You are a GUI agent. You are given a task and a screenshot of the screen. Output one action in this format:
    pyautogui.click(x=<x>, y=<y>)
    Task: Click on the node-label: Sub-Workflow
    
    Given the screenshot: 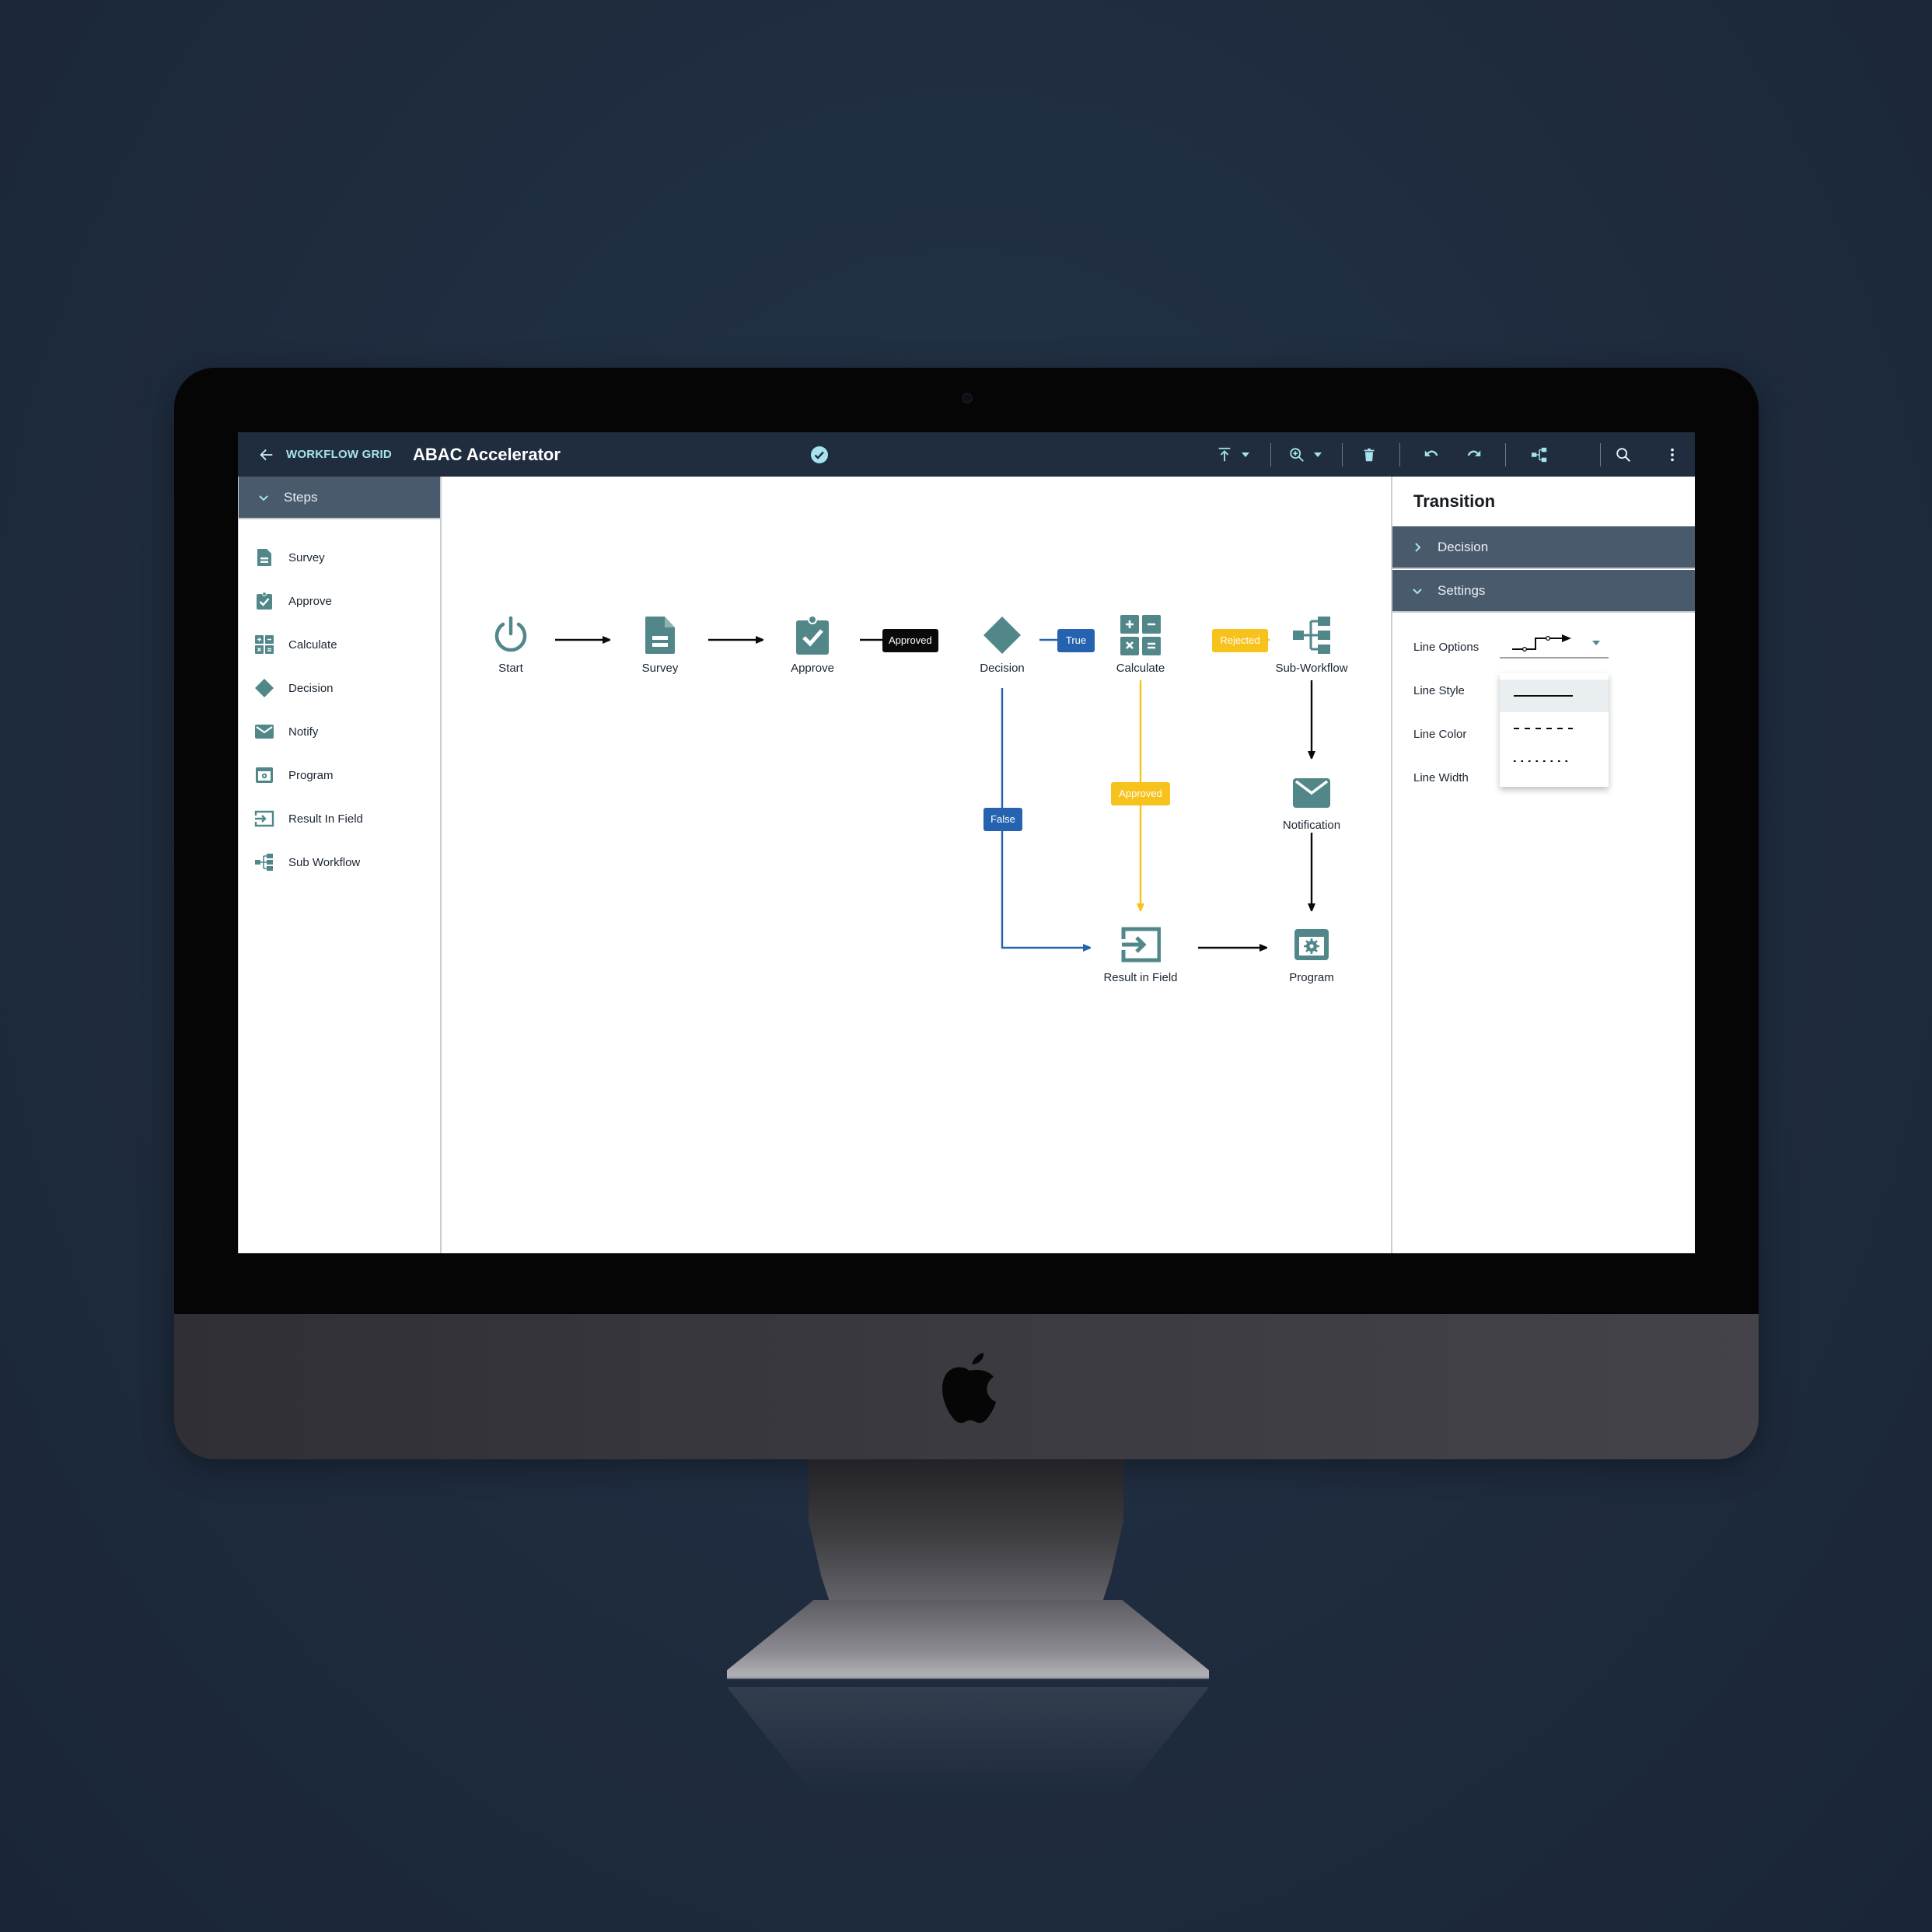 What is the action you would take?
    pyautogui.click(x=1311, y=668)
    